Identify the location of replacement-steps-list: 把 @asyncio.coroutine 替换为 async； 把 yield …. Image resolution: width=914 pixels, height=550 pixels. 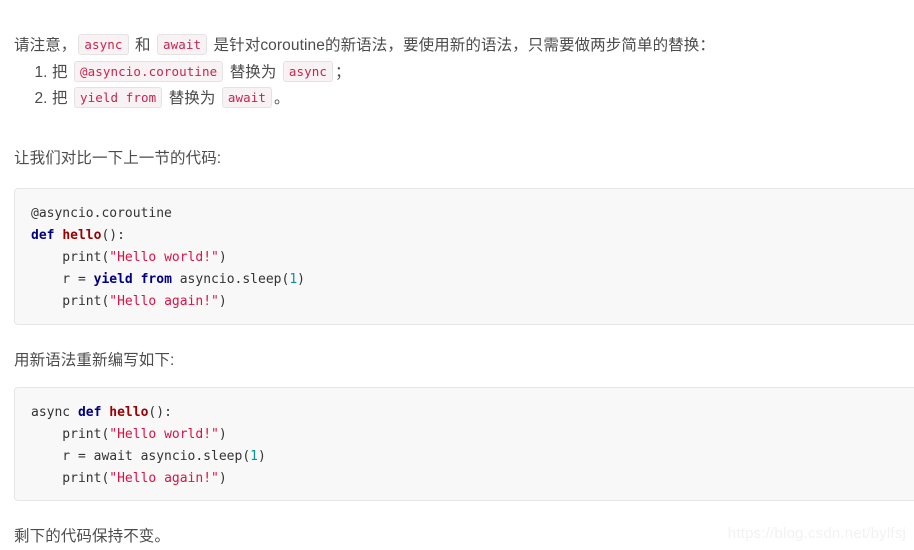
(182, 86).